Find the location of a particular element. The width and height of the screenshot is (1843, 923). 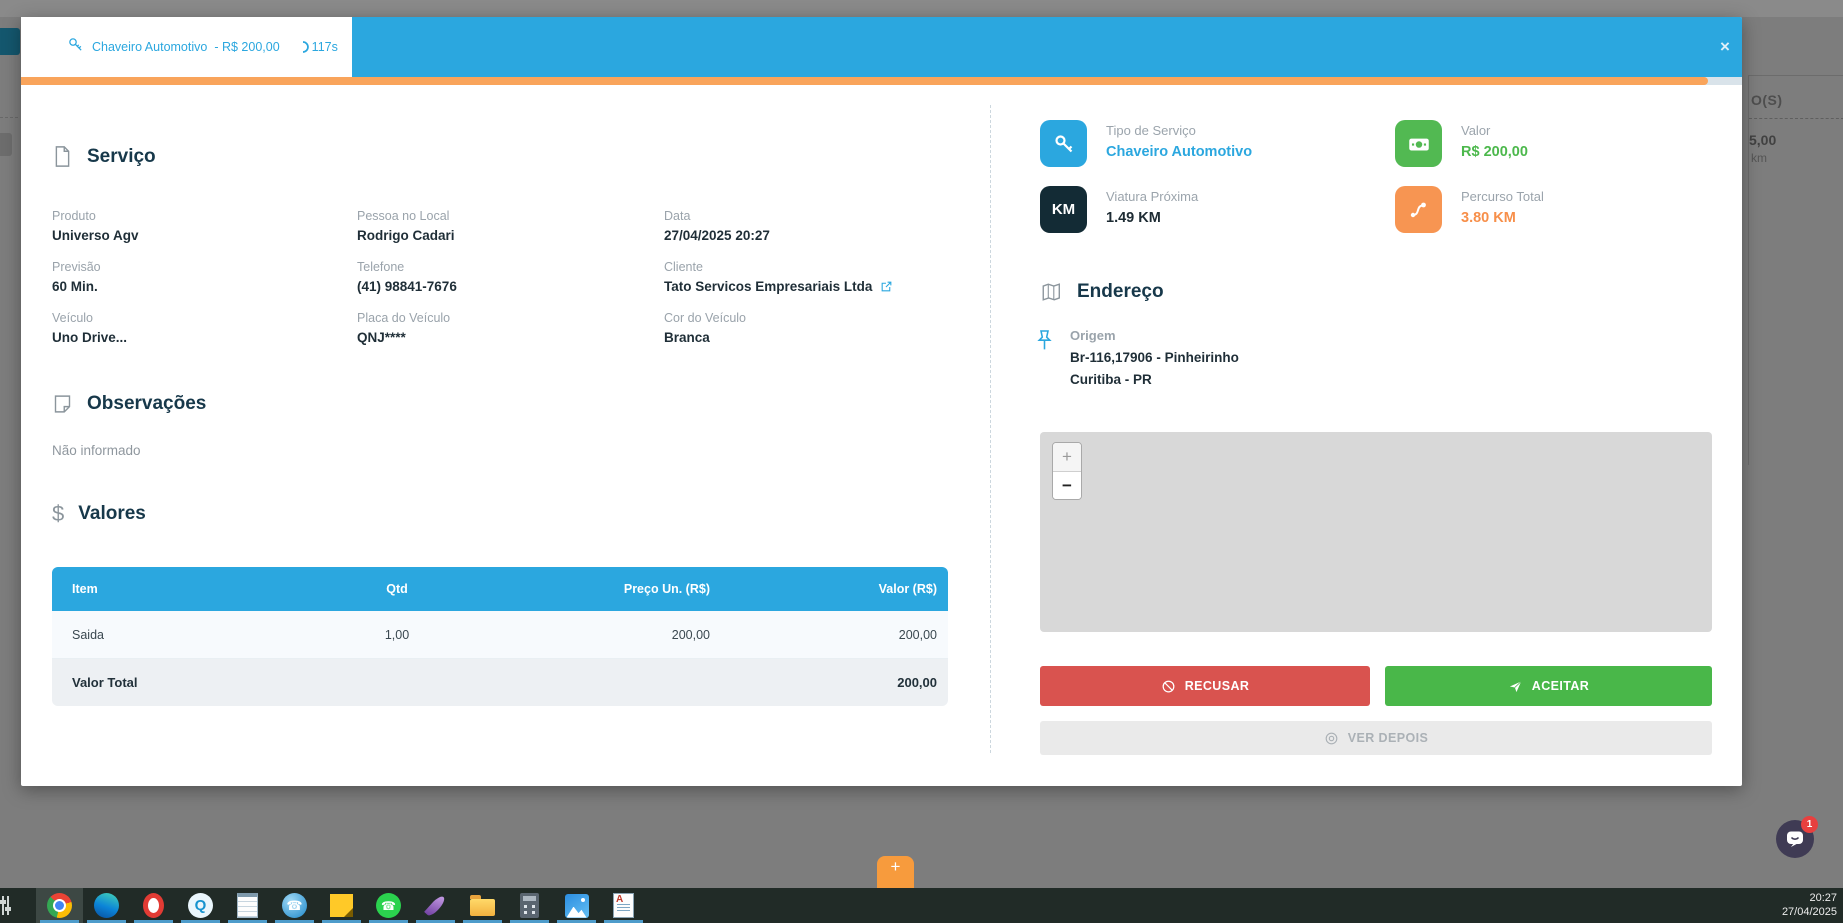

origin-address-line1: Br-116,17906 - Pinheirinho is located at coordinates (1154, 357).